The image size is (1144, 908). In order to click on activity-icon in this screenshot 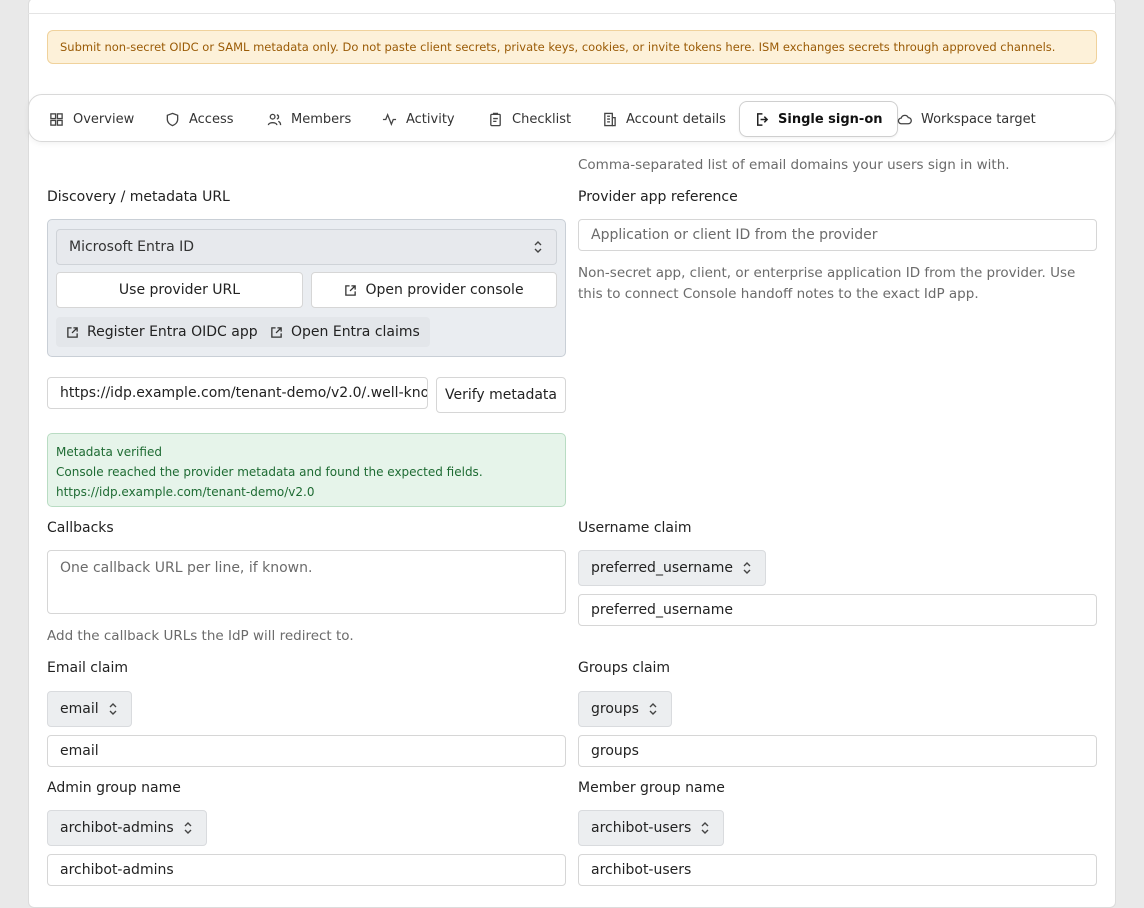, I will do `click(389, 119)`.